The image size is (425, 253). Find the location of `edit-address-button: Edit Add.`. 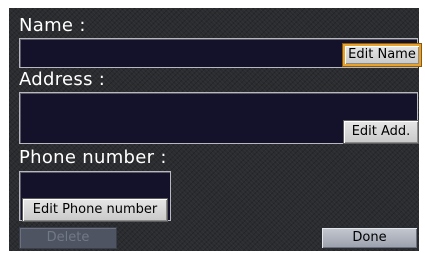

edit-address-button: Edit Add. is located at coordinates (381, 132).